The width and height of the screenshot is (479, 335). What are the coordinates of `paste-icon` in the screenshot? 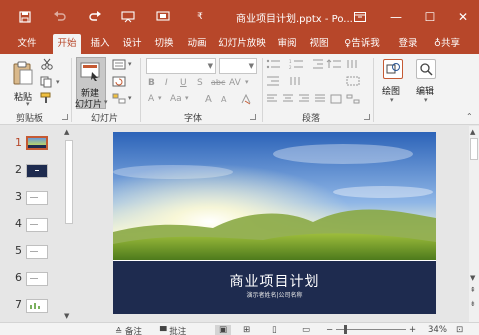 It's located at (23, 74).